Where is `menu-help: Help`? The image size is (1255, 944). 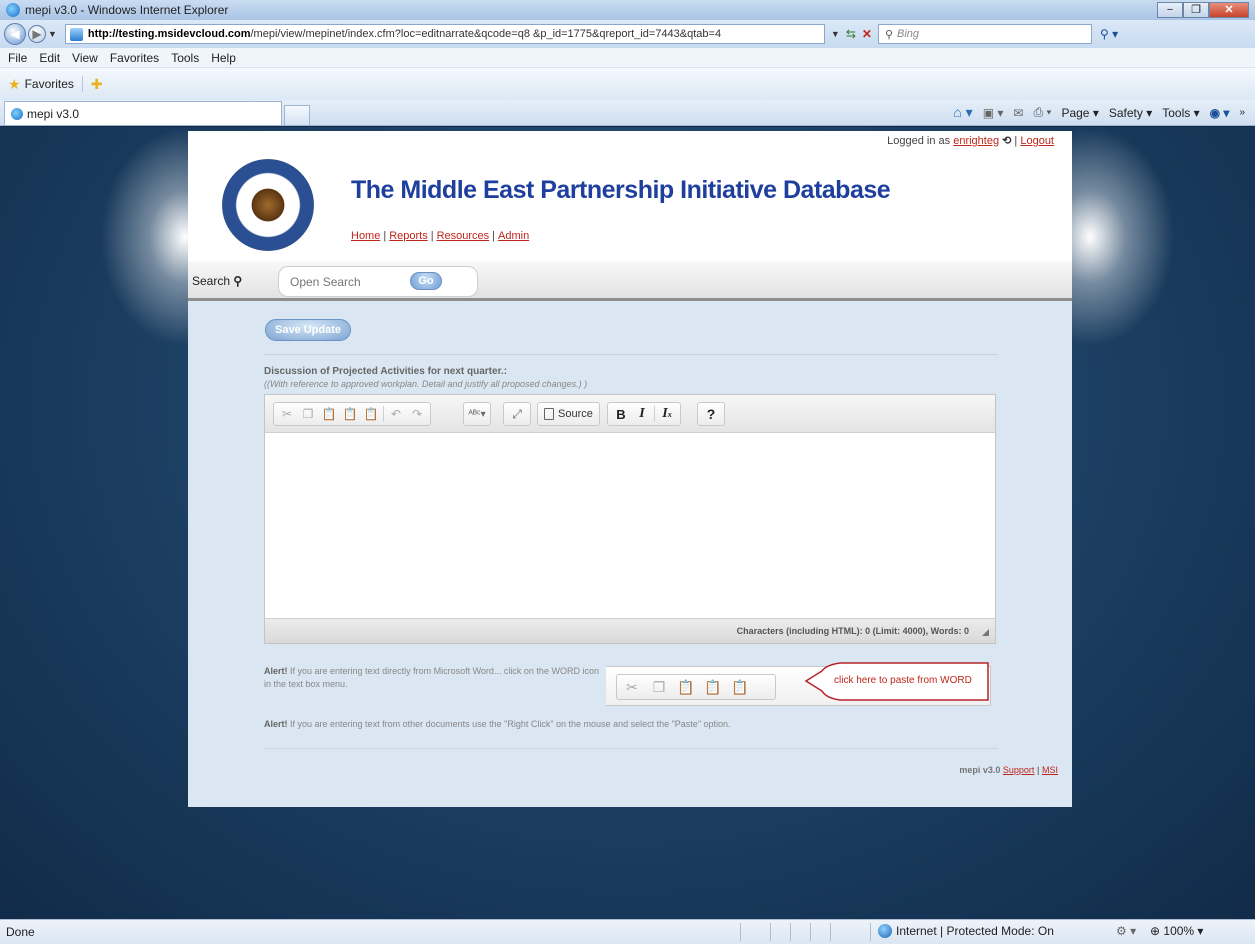
menu-help: Help is located at coordinates (223, 58).